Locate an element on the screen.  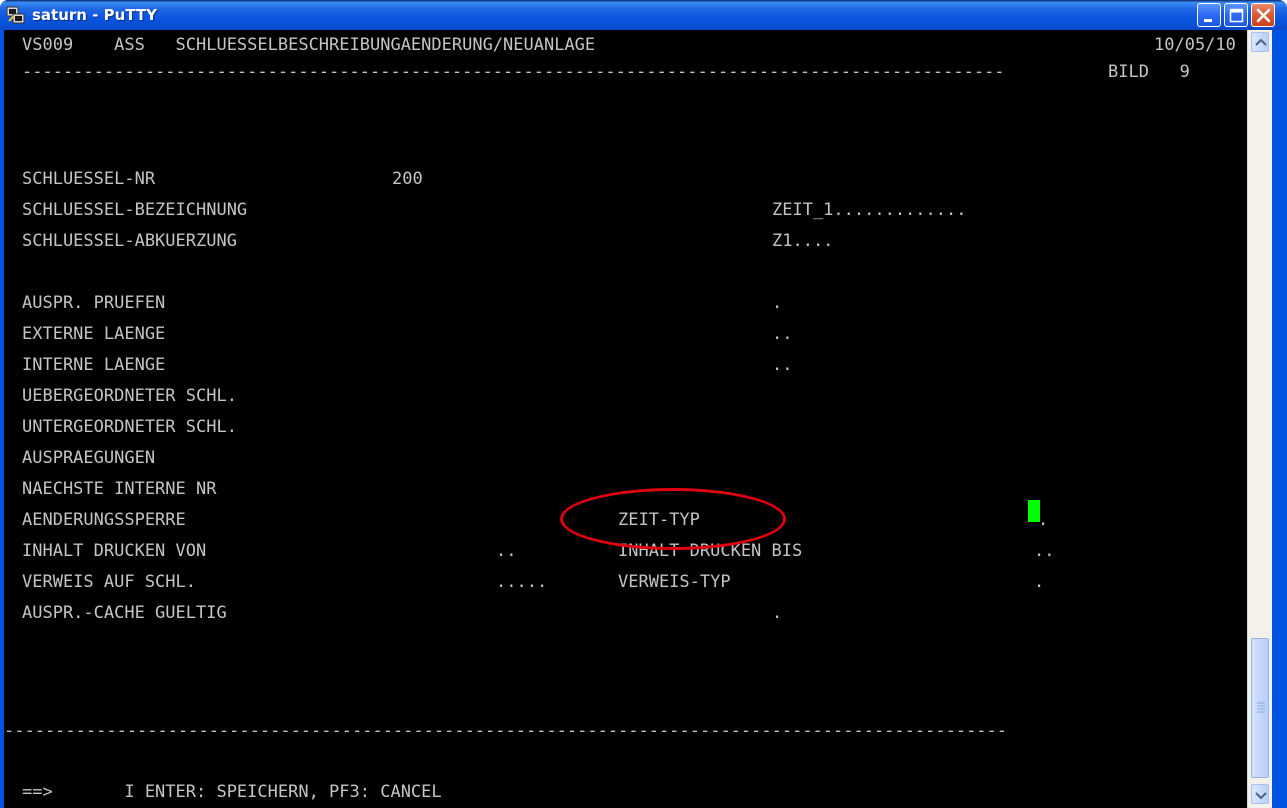
grip-icon is located at coordinates (1261, 707).